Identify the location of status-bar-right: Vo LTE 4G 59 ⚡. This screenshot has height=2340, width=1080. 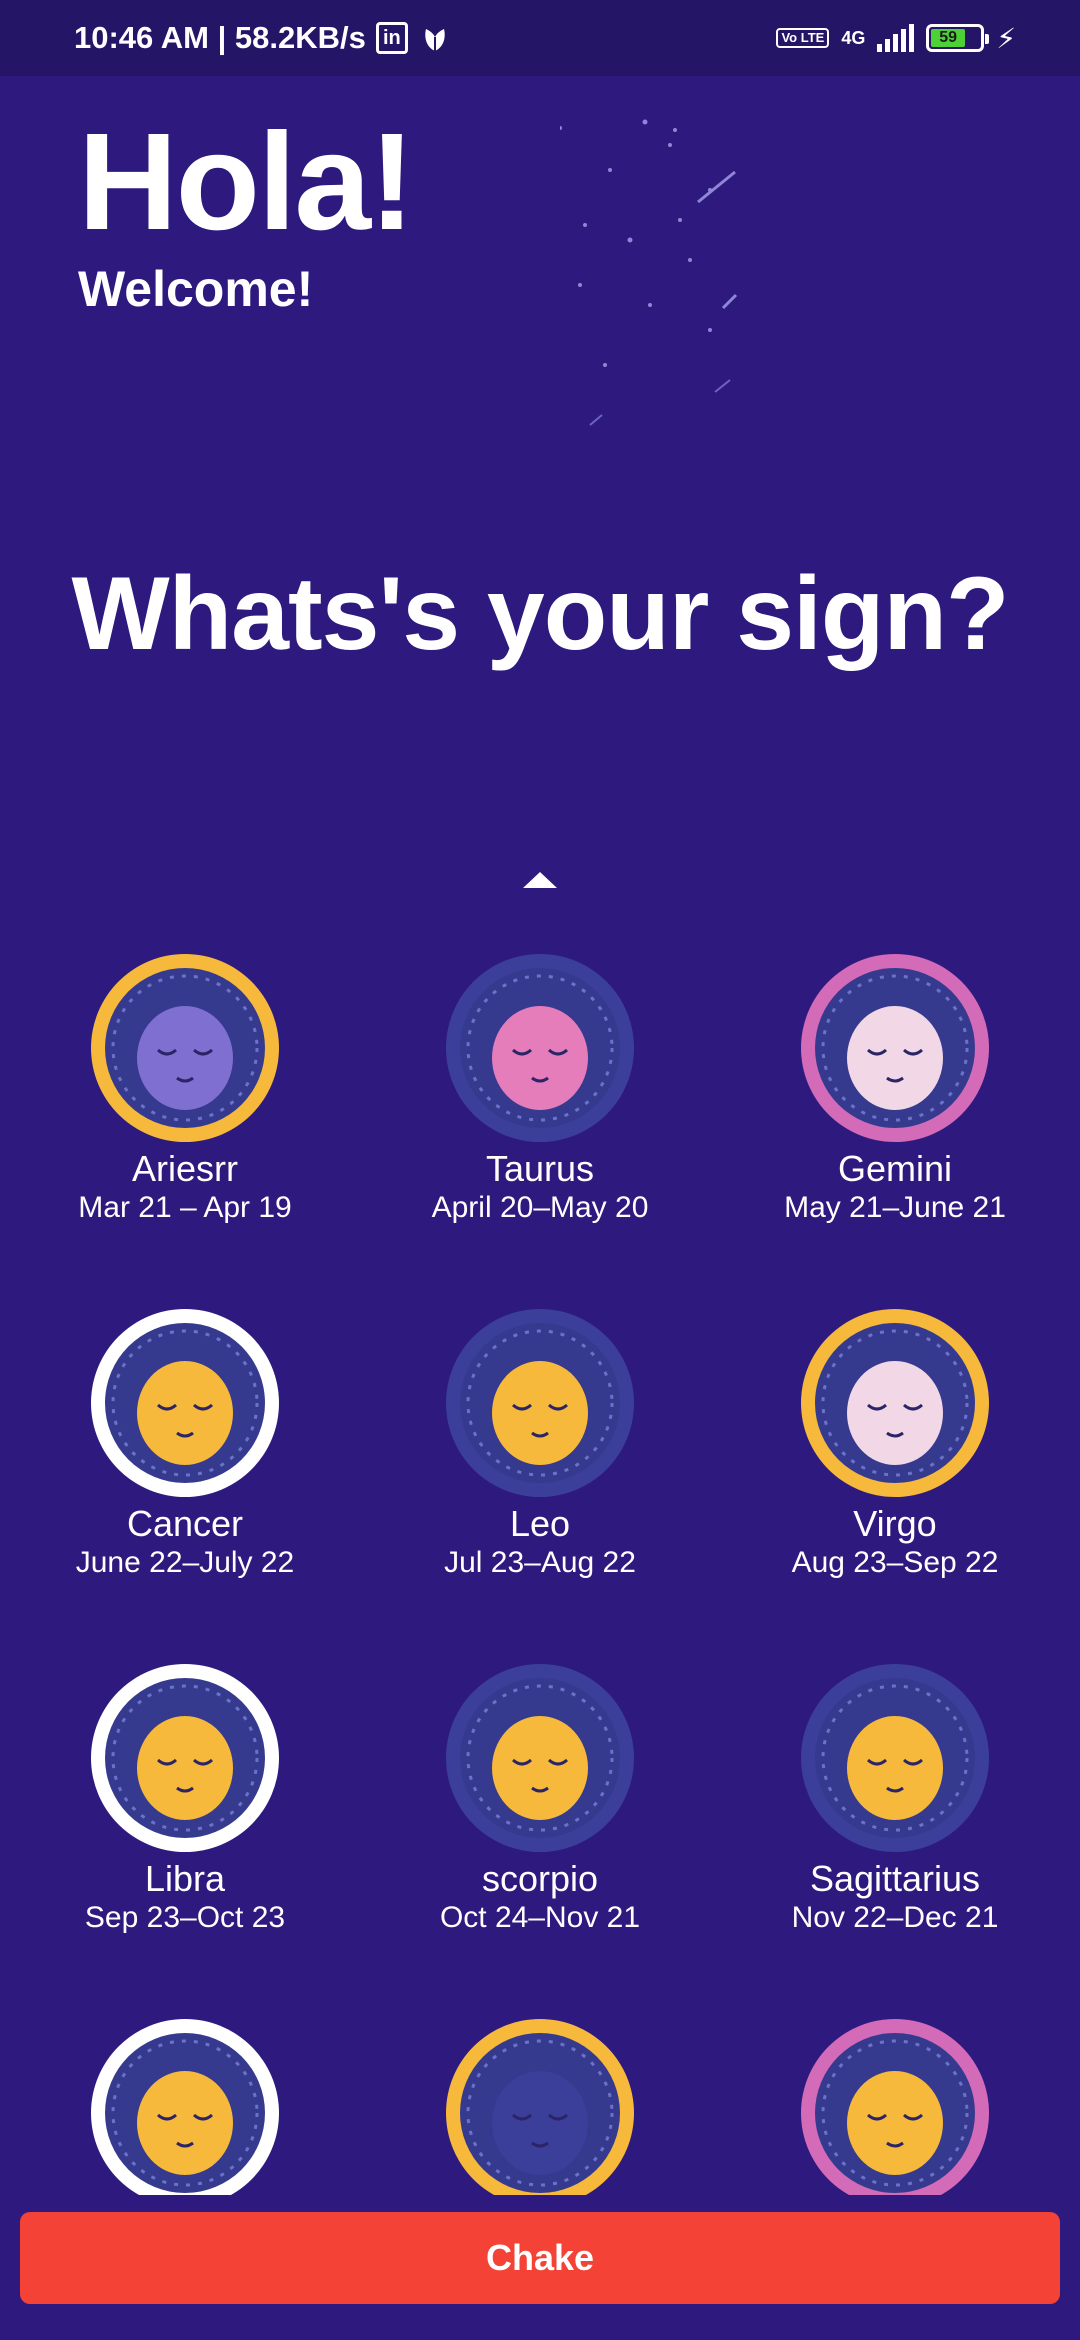
(896, 38).